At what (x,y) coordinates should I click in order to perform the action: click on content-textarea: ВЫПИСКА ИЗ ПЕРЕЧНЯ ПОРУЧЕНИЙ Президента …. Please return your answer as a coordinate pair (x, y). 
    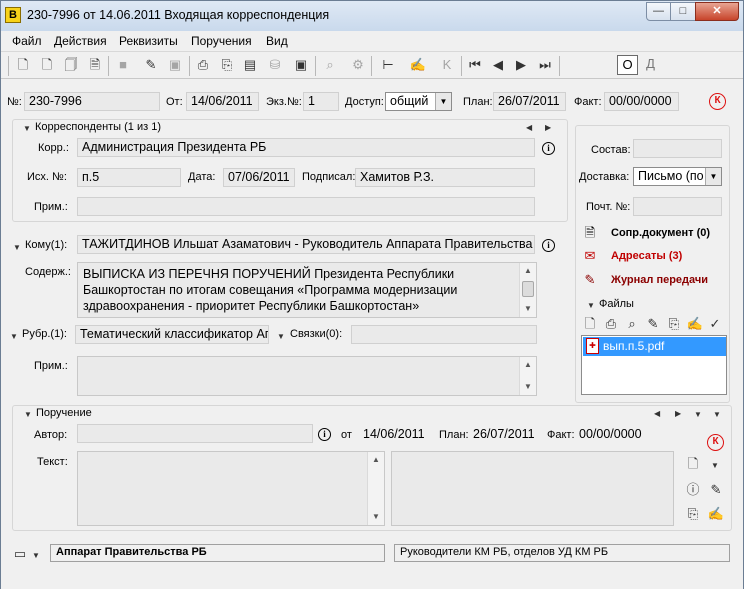
    Looking at the image, I should click on (307, 290).